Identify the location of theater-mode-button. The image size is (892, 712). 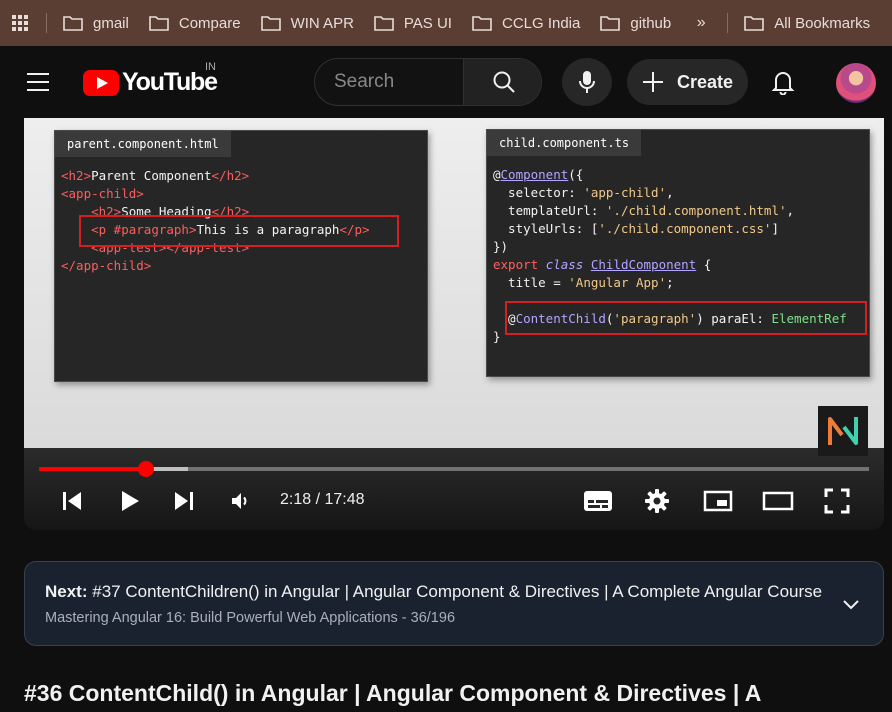
(778, 501).